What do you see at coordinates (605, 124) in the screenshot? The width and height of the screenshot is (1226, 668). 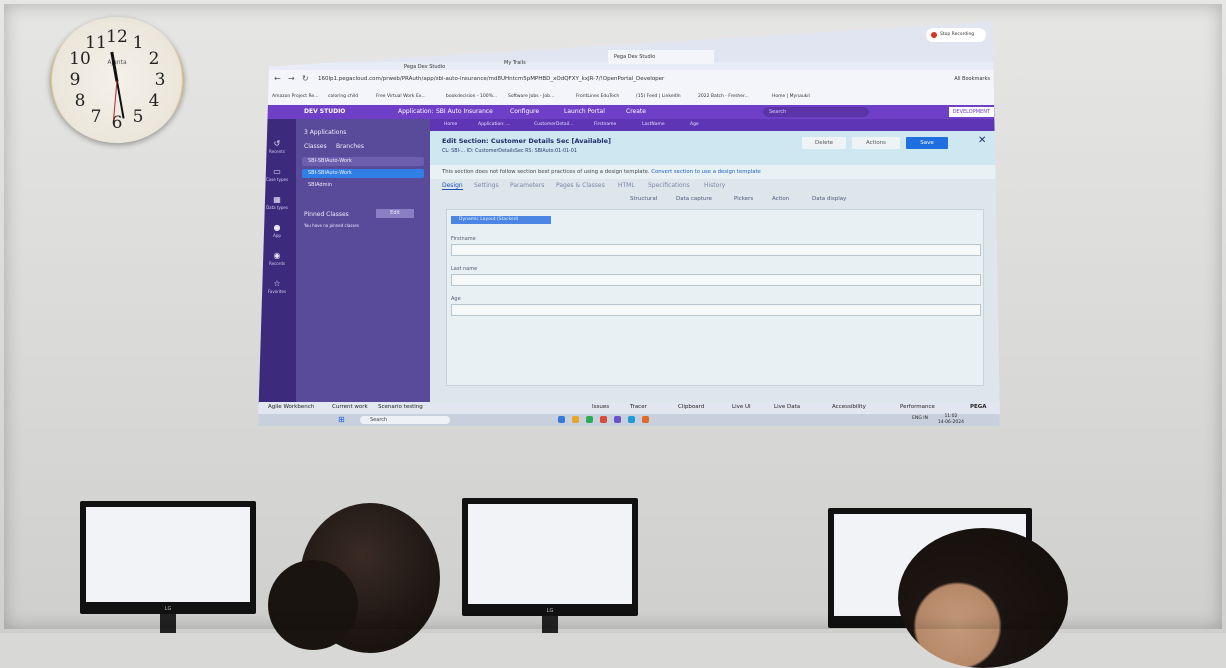 I see `rule-tab: Firstname` at bounding box center [605, 124].